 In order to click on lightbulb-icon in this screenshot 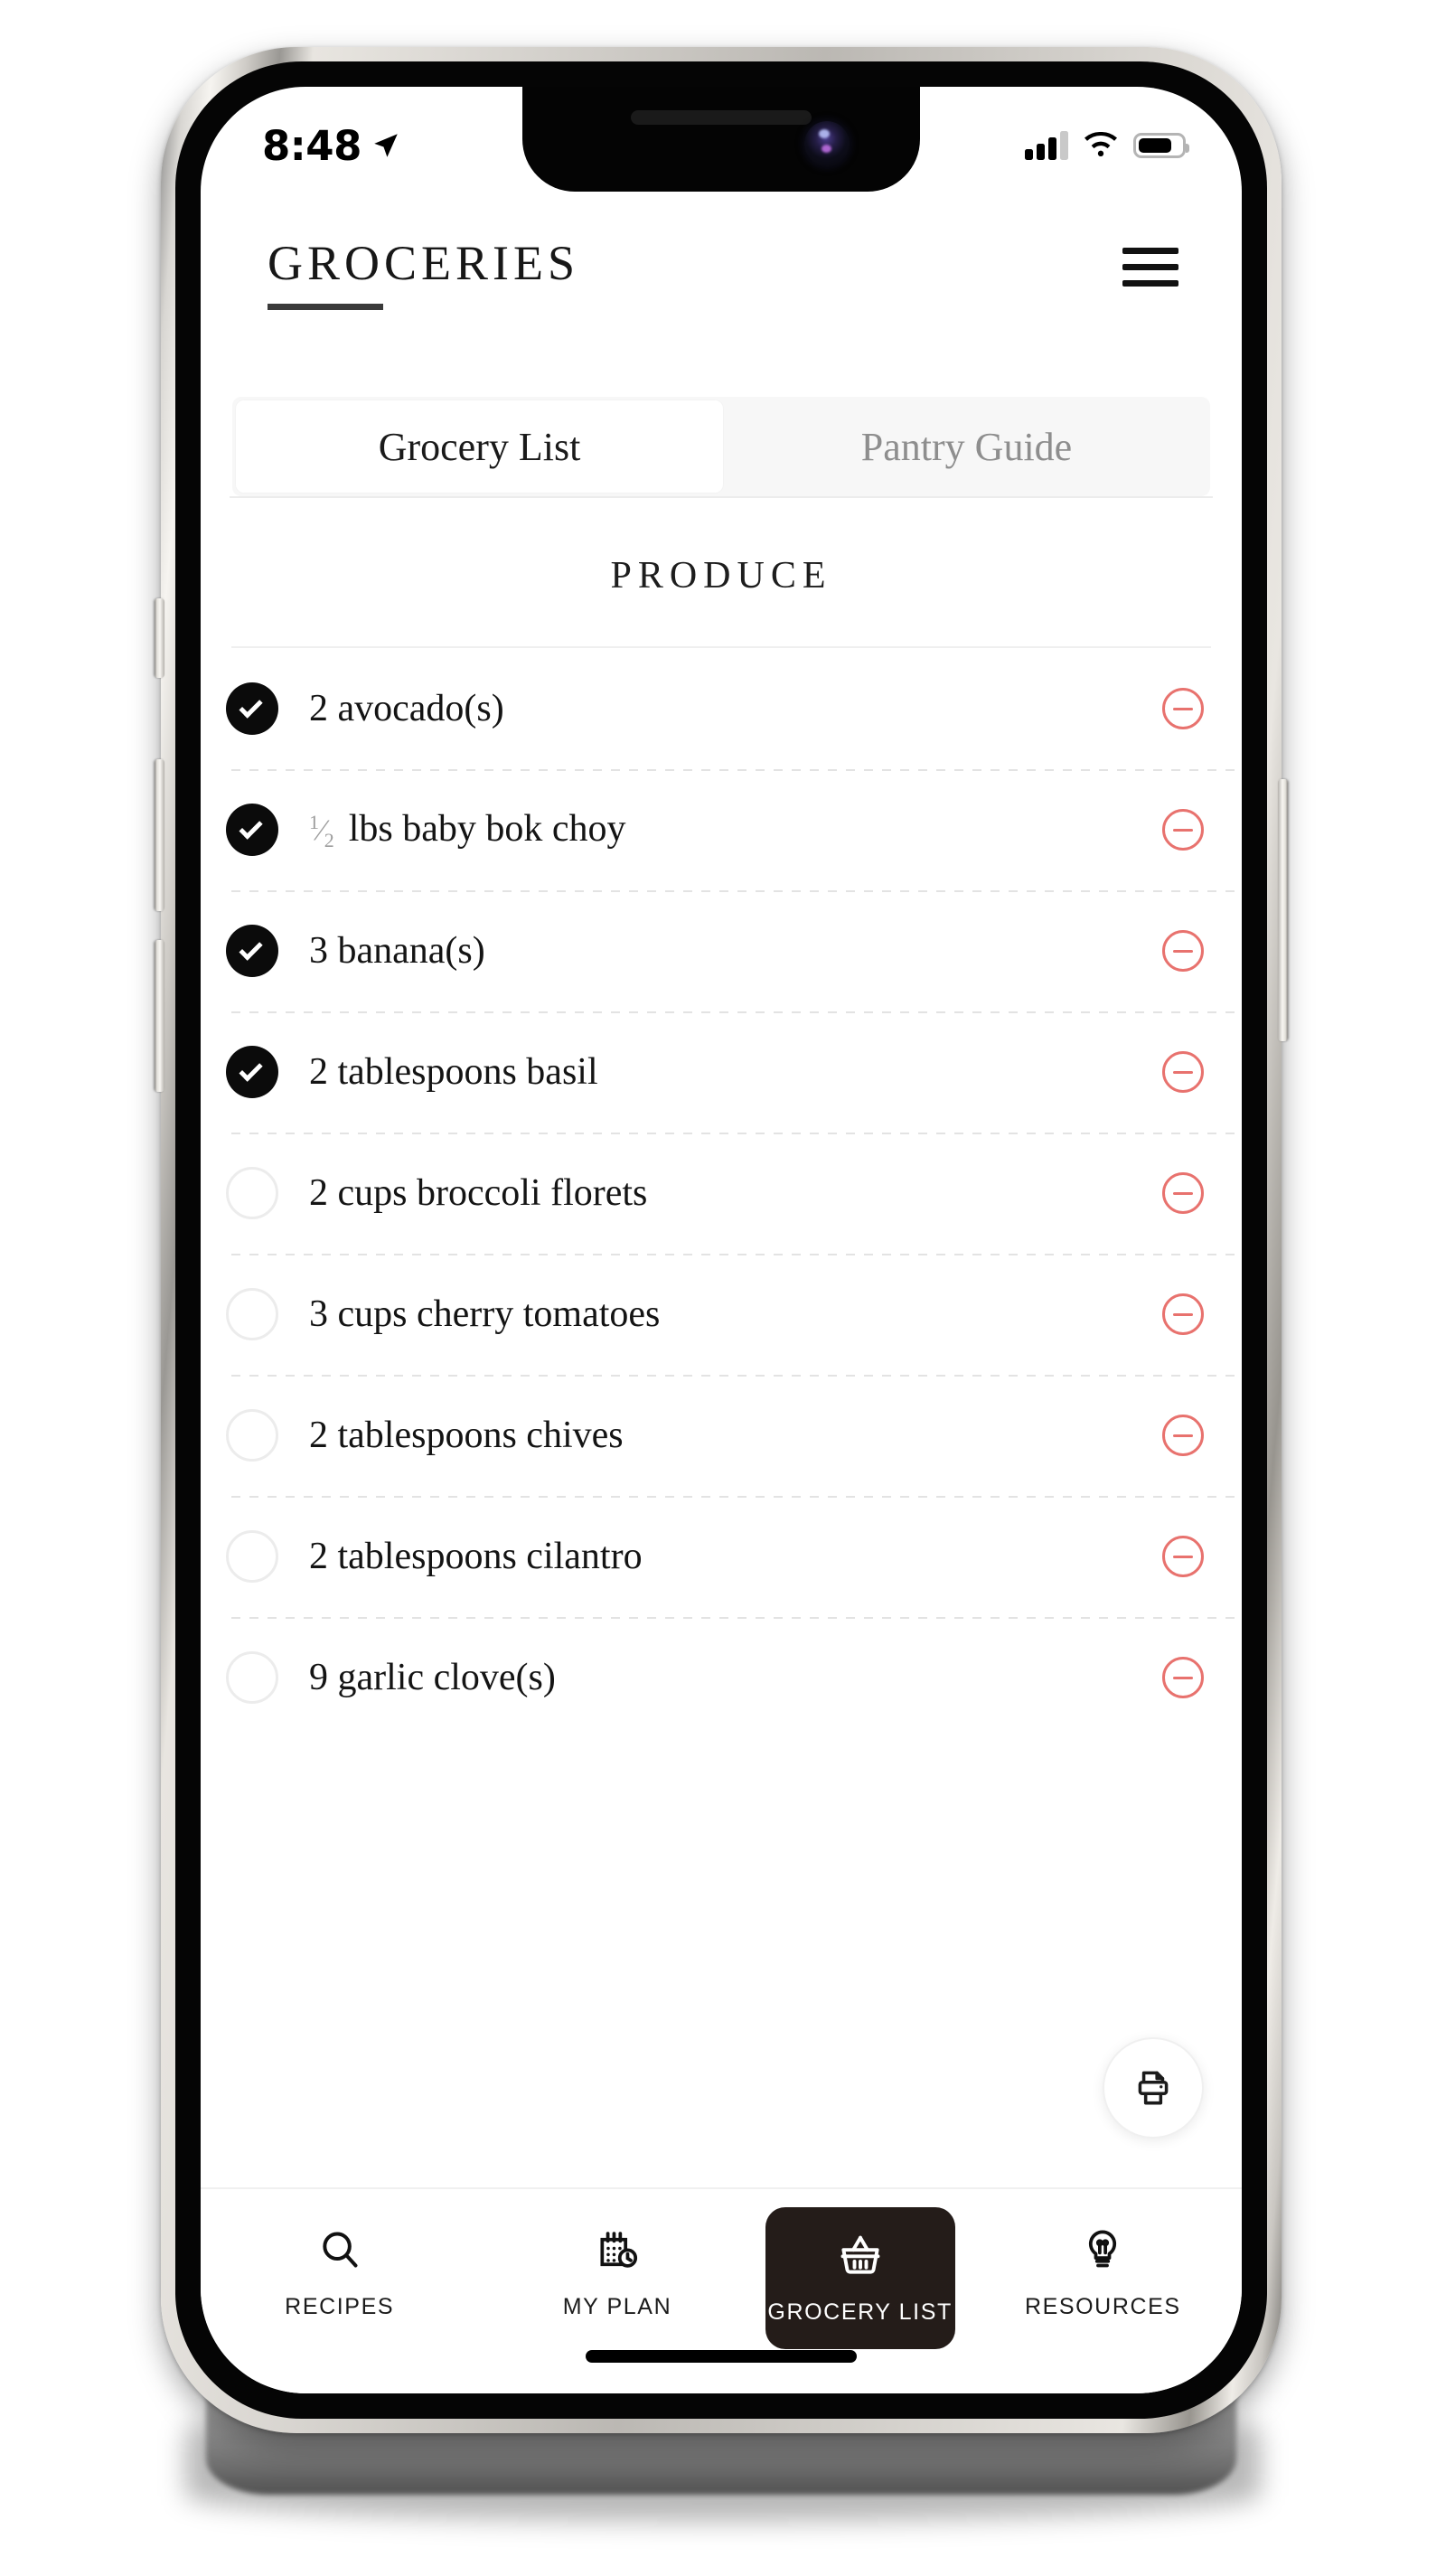, I will do `click(1103, 2250)`.